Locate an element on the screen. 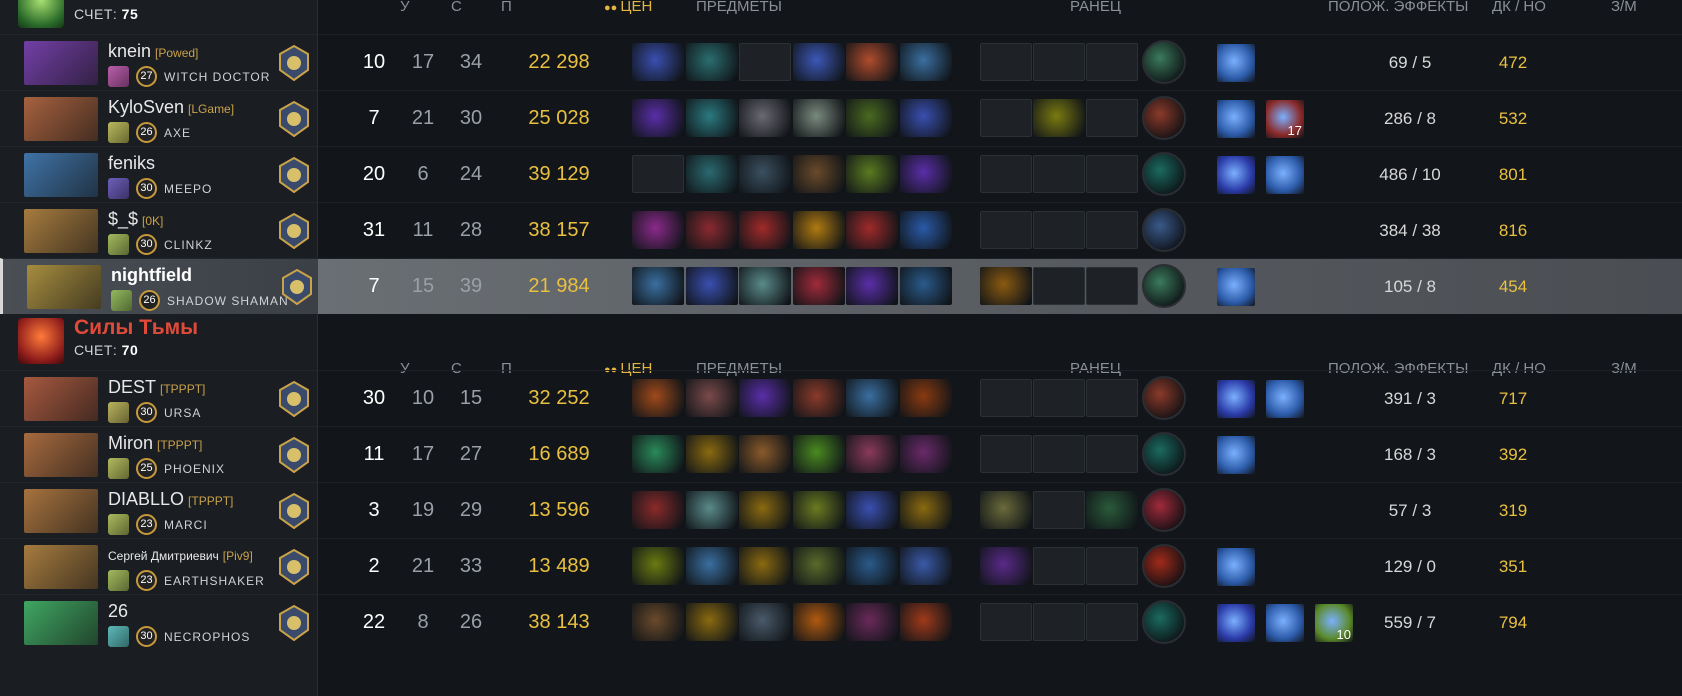 The height and width of the screenshot is (696, 1682). stats-row: 2 21 33 13 489 129 / 0 351 is located at coordinates (1000, 566).